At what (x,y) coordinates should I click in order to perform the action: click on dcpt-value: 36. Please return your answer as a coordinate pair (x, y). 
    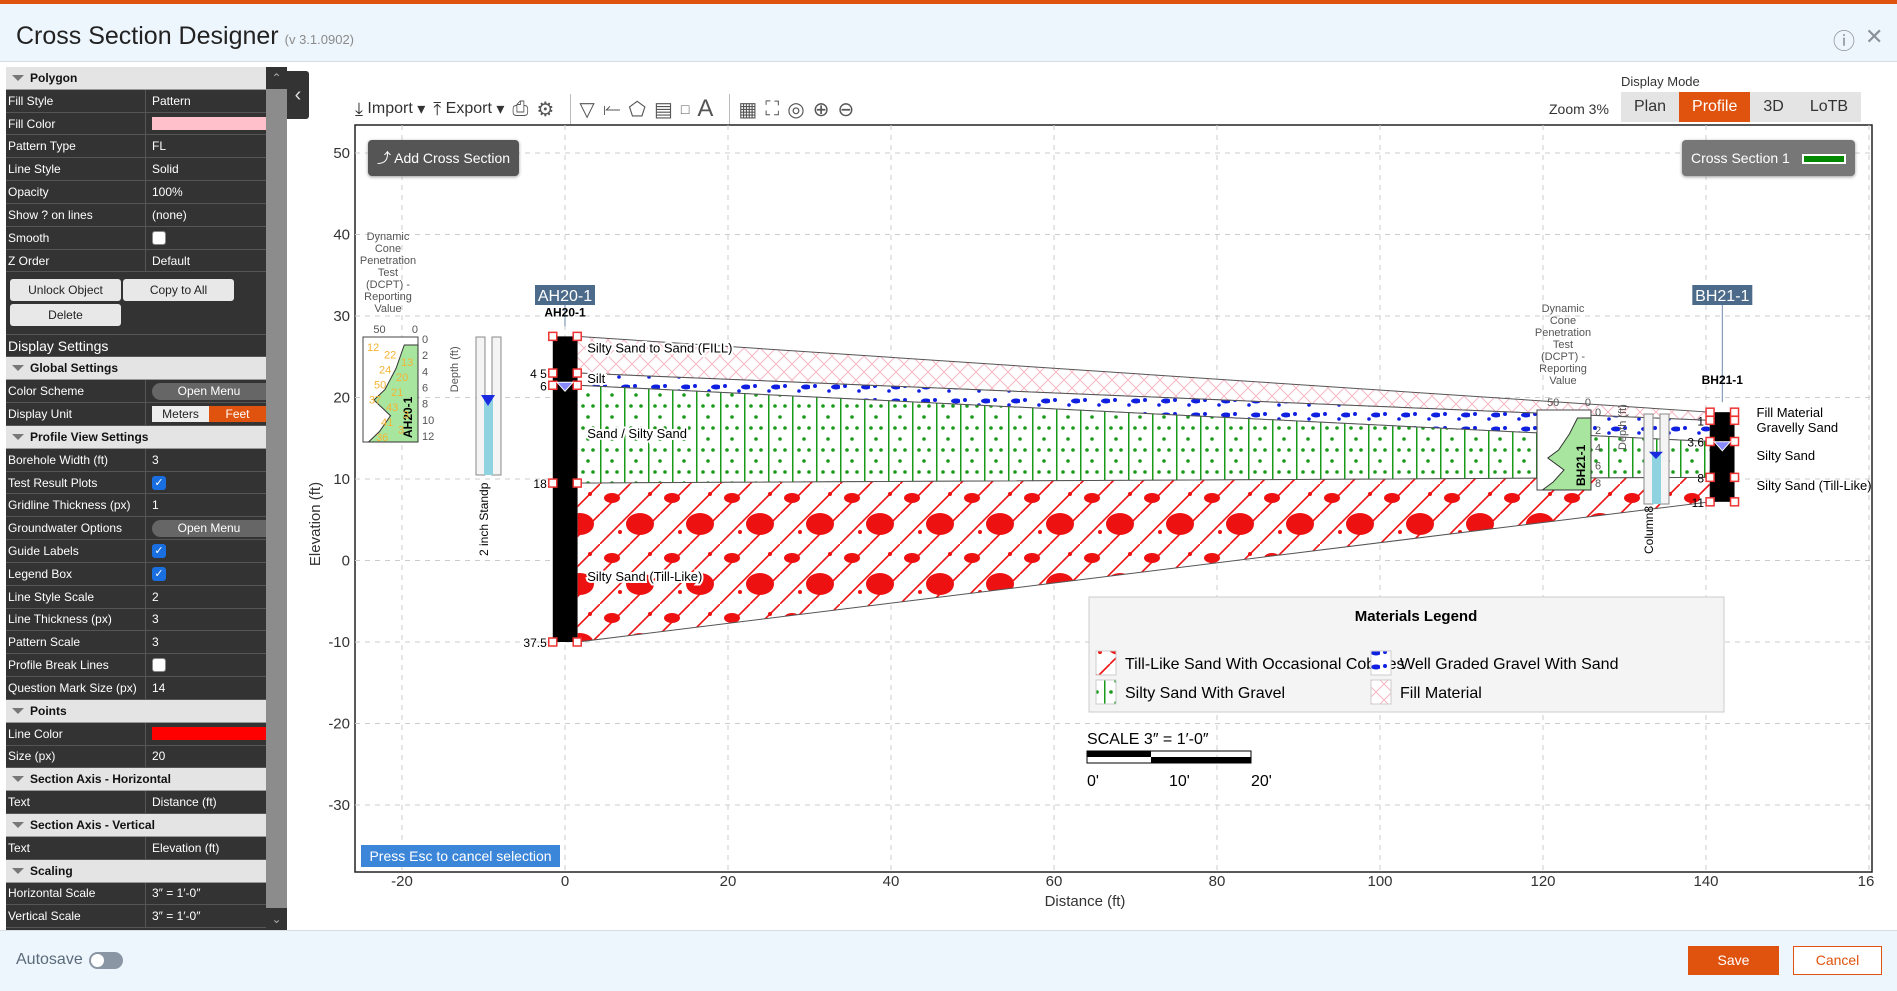
    Looking at the image, I should click on (382, 438).